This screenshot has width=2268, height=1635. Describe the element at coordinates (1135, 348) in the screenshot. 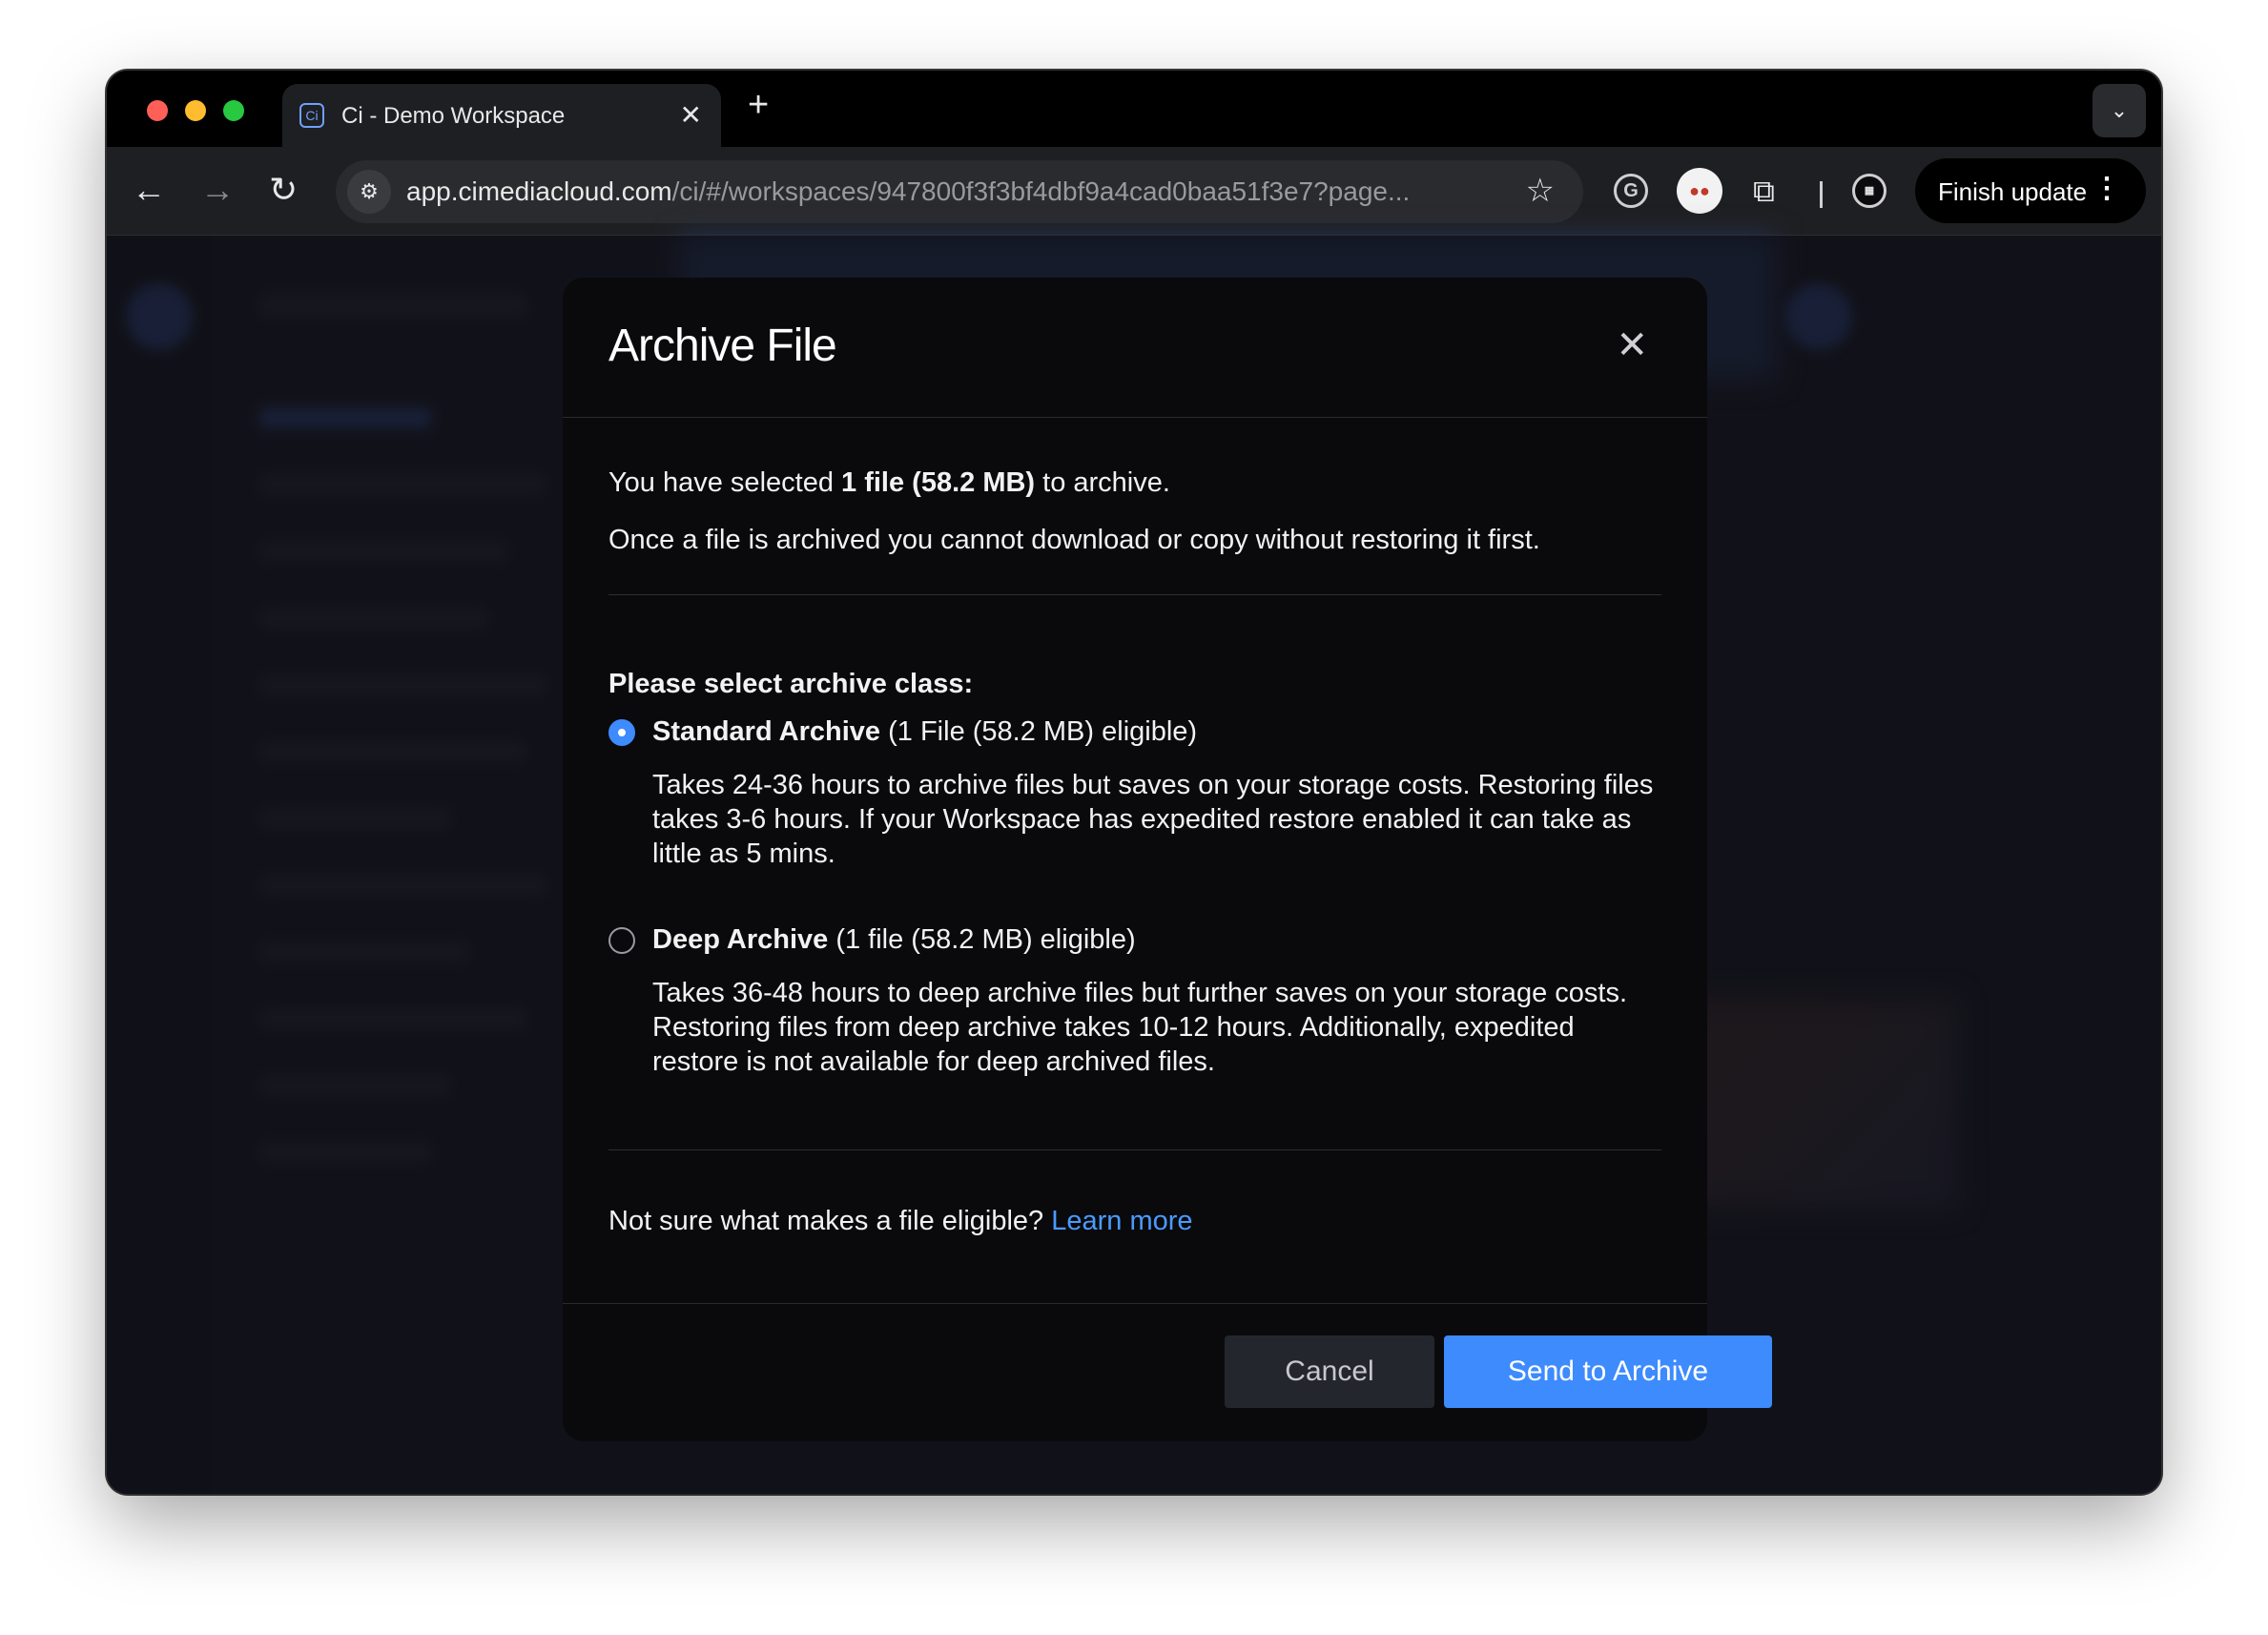

I see `dialog-header: Archive File ✕` at that location.